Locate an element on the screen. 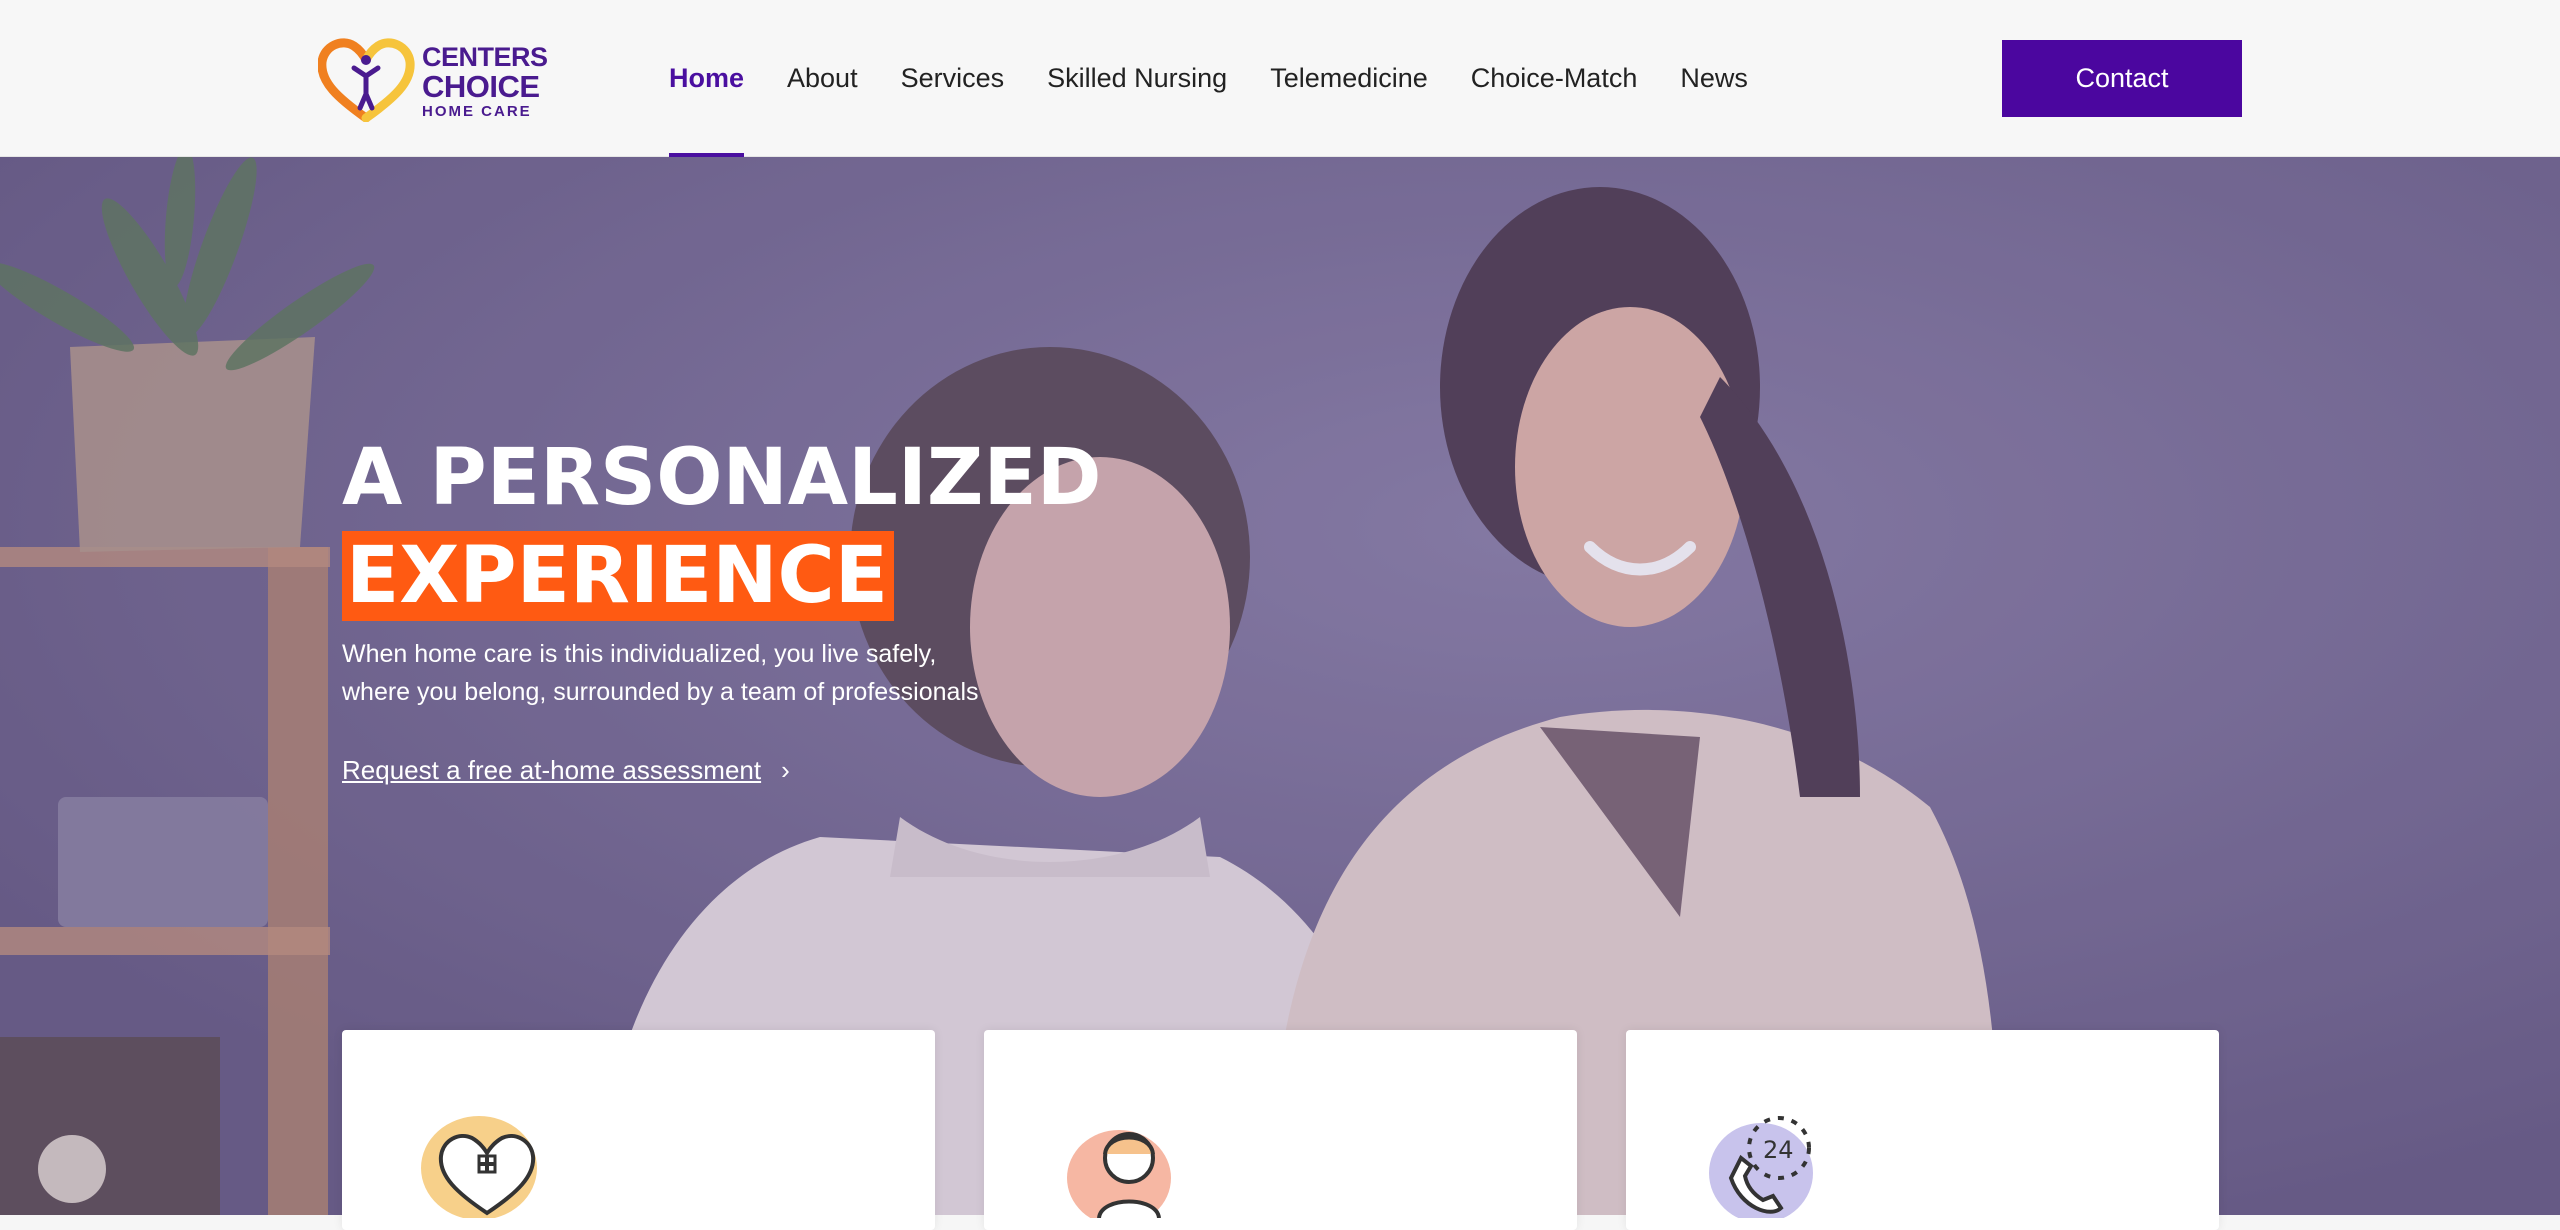 Image resolution: width=2560 pixels, height=1230 pixels. logo-wordmark: CENTERS CHOICE HOME CARE is located at coordinates (485, 81).